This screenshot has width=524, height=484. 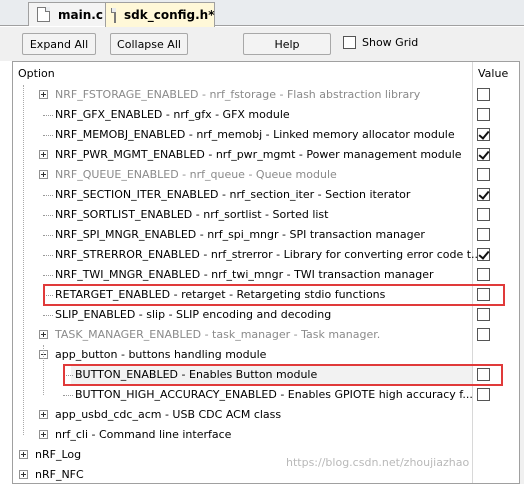 What do you see at coordinates (80, 14) in the screenshot?
I see `tab-label: main.c` at bounding box center [80, 14].